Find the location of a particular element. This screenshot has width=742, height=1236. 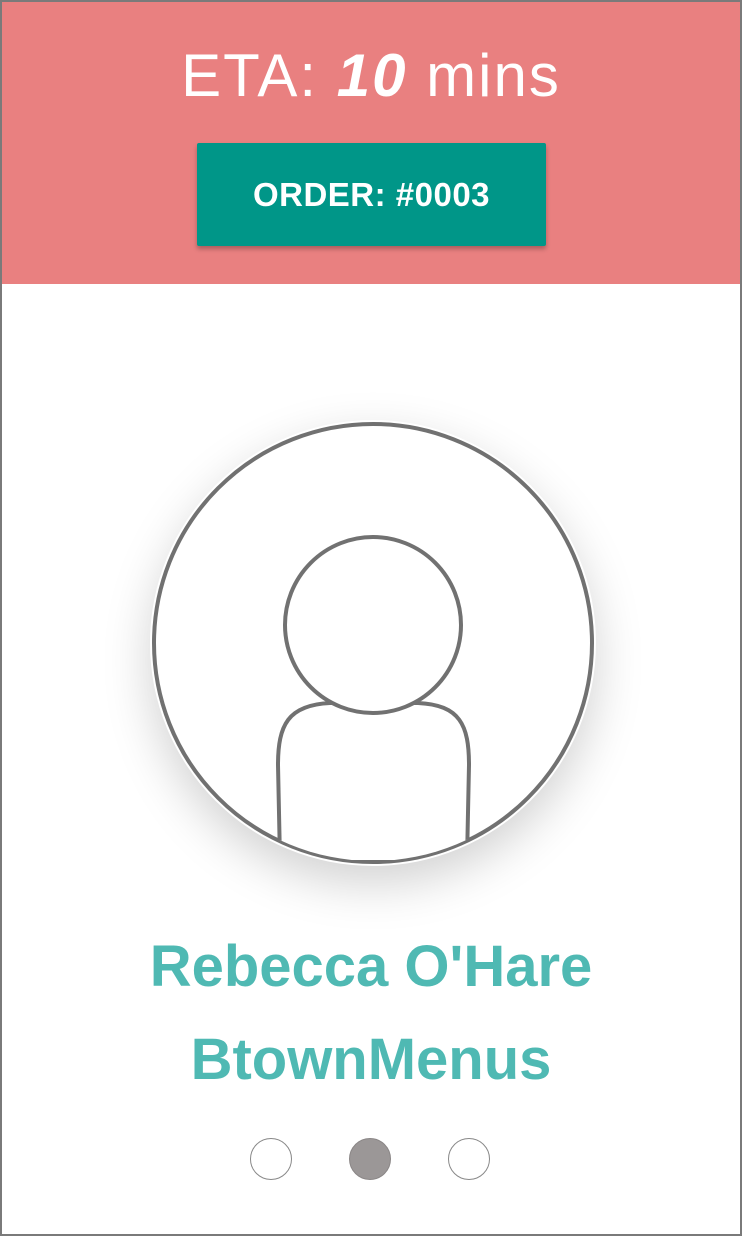

driver-name: Rebecca O'Hare is located at coordinates (371, 966).